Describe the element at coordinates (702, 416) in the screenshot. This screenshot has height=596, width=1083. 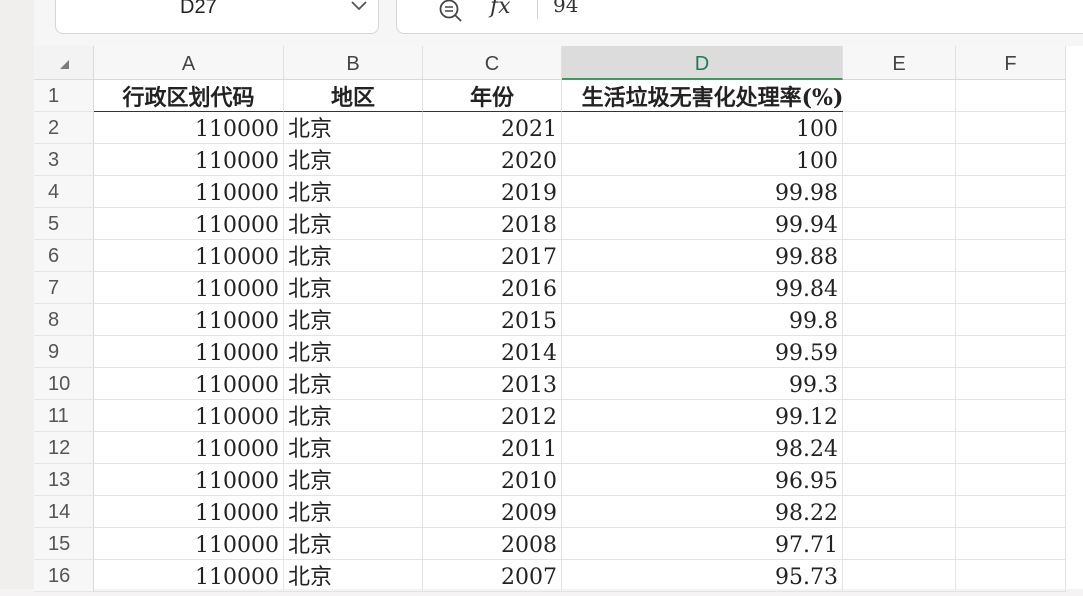
I see `table-cell: 99.12` at that location.